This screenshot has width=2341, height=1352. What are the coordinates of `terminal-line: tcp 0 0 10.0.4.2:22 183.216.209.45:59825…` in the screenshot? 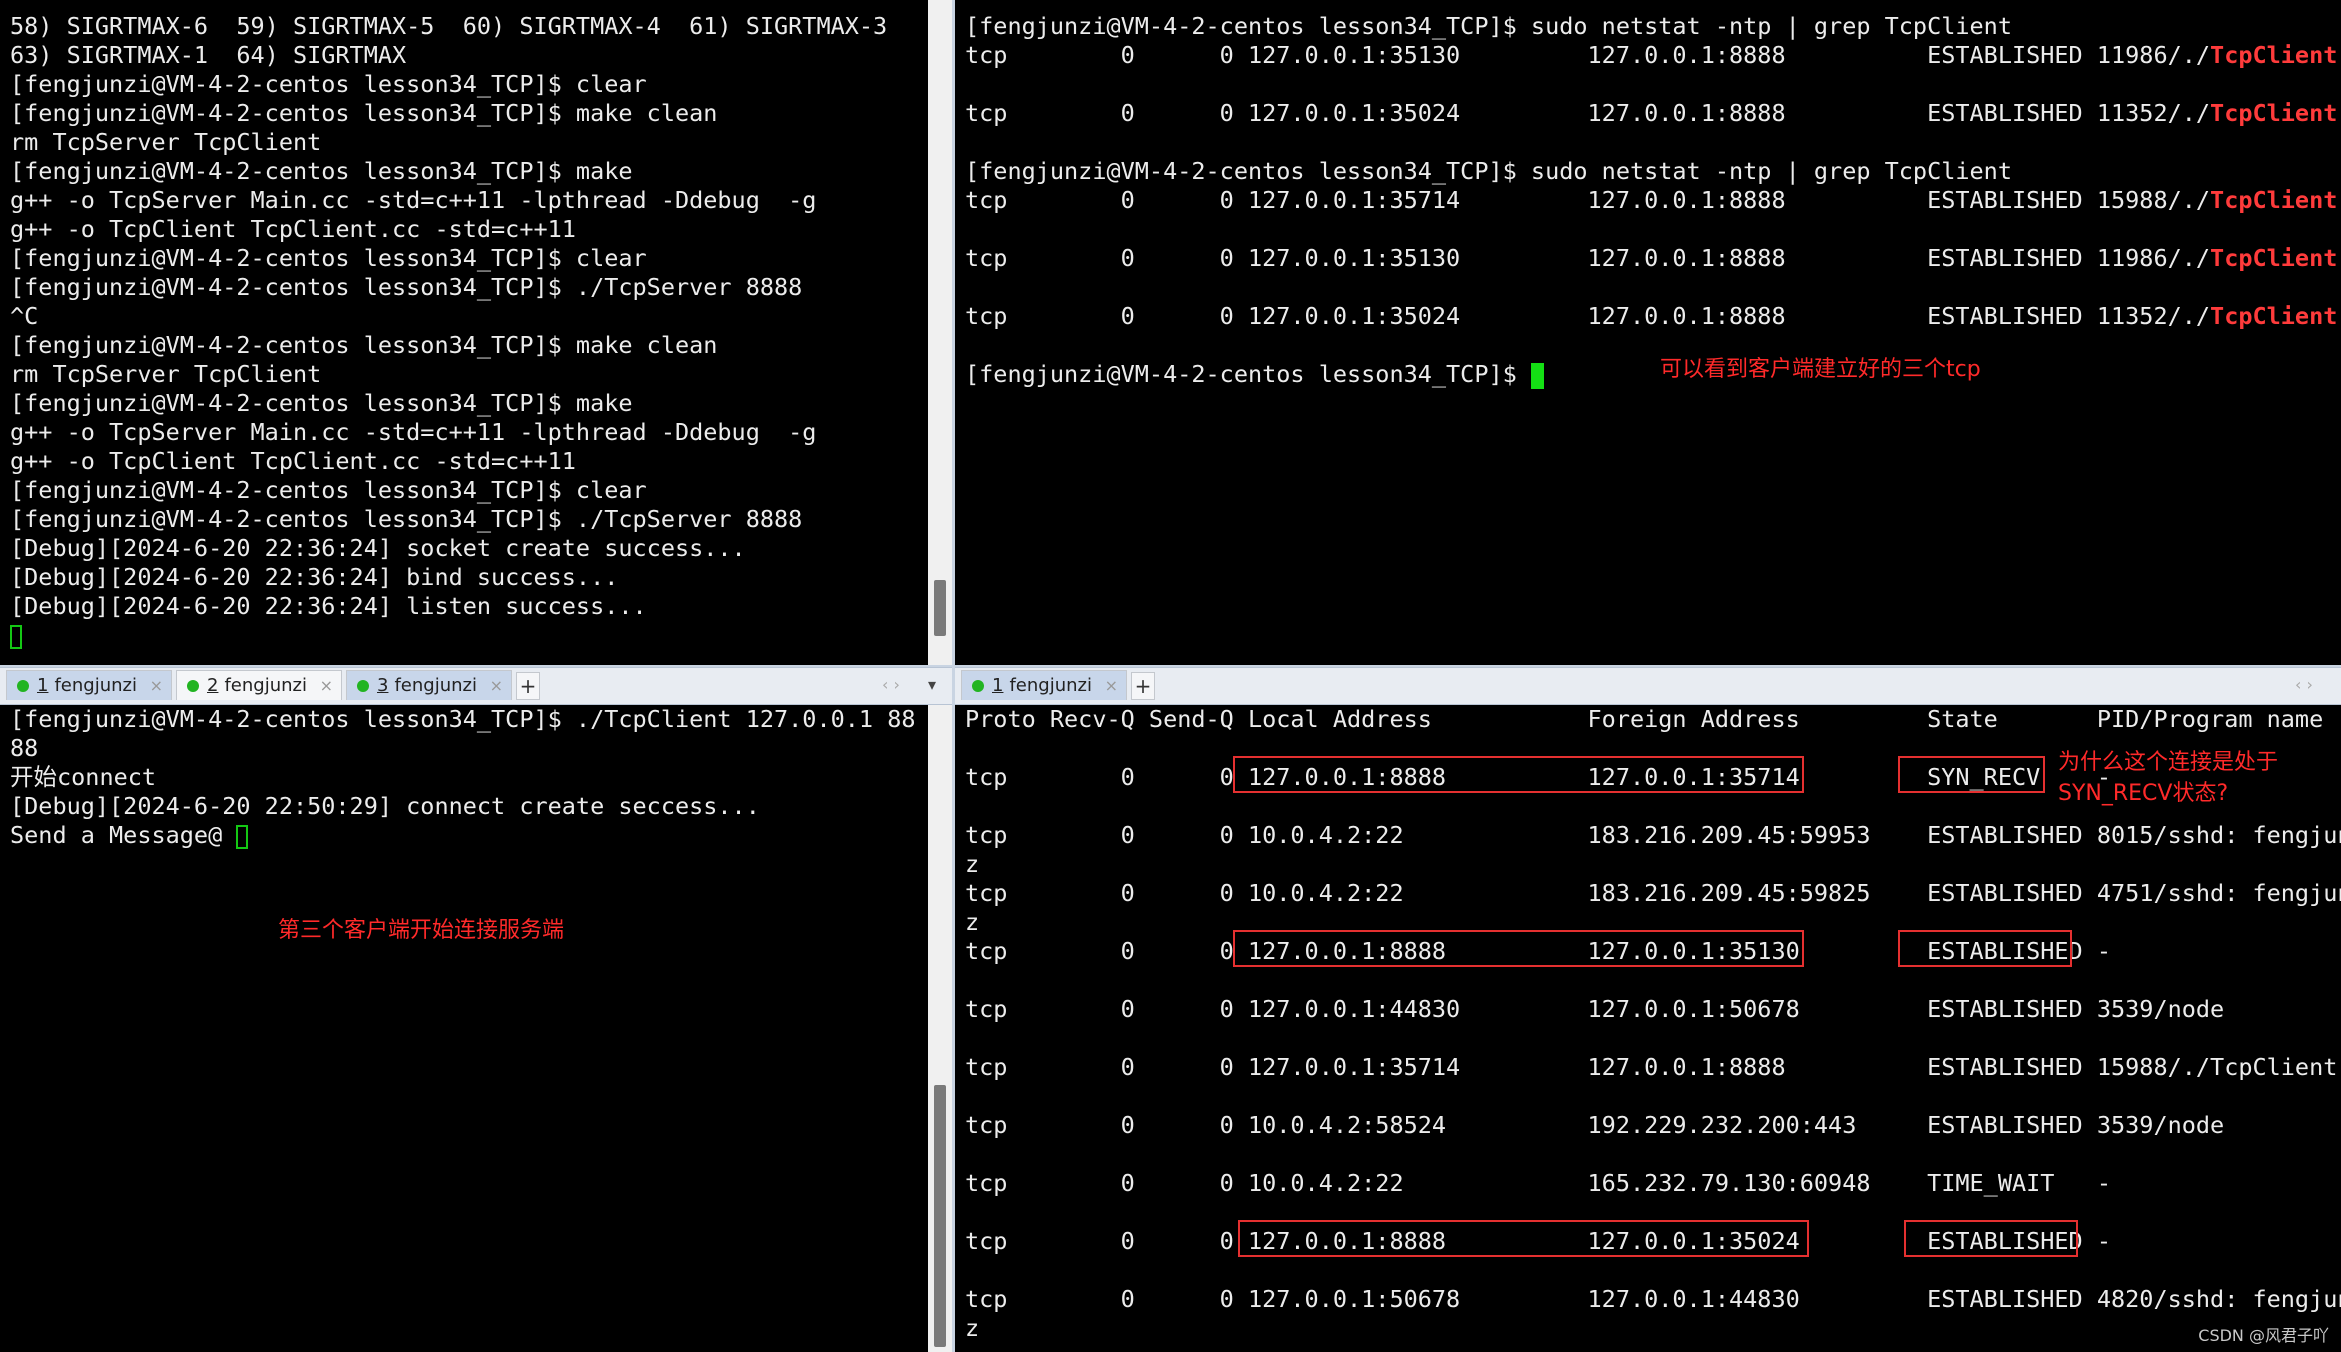 It's located at (1653, 893).